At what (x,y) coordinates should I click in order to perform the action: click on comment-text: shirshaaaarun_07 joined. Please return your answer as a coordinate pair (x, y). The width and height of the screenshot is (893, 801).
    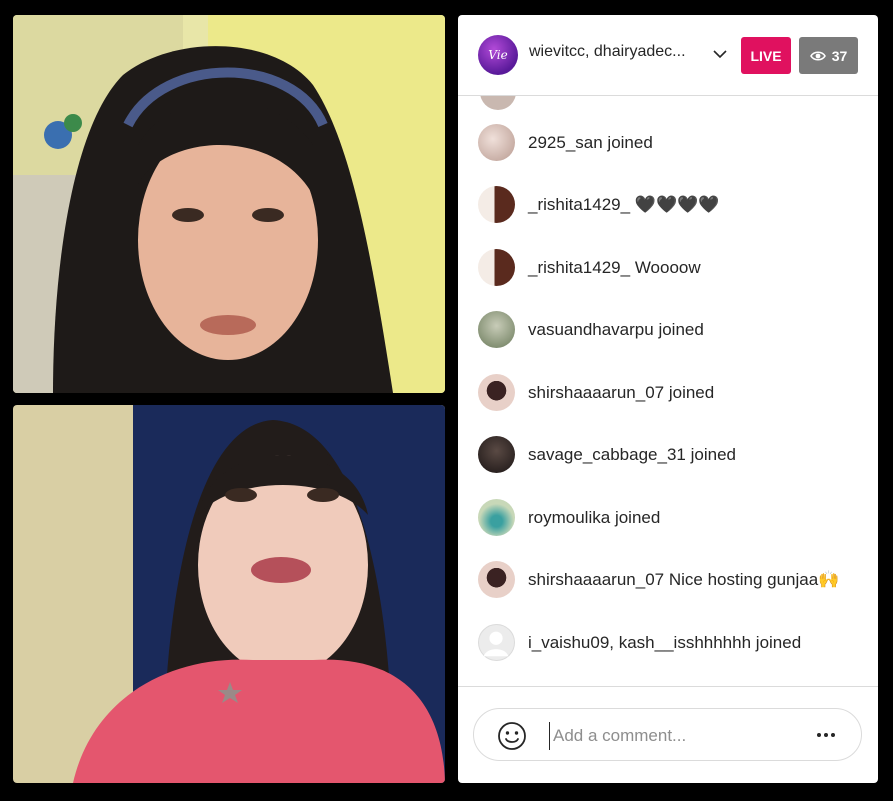
    Looking at the image, I should click on (621, 393).